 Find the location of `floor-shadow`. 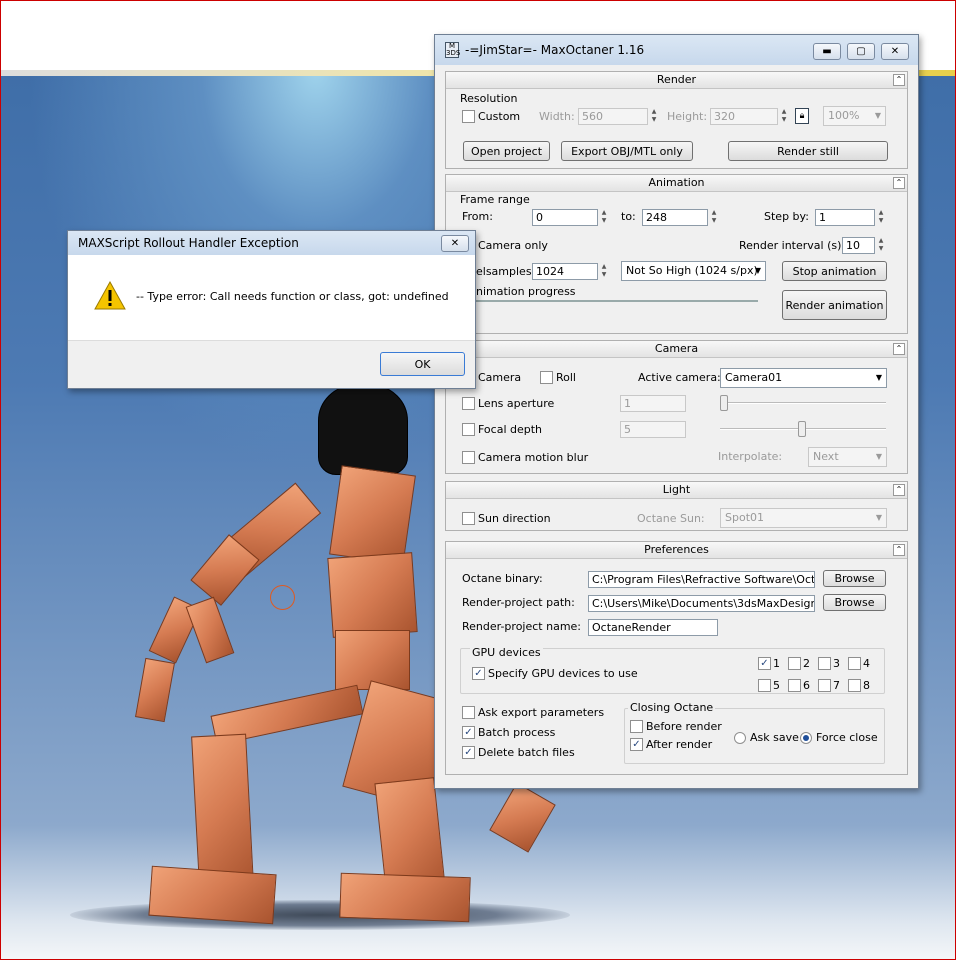

floor-shadow is located at coordinates (320, 915).